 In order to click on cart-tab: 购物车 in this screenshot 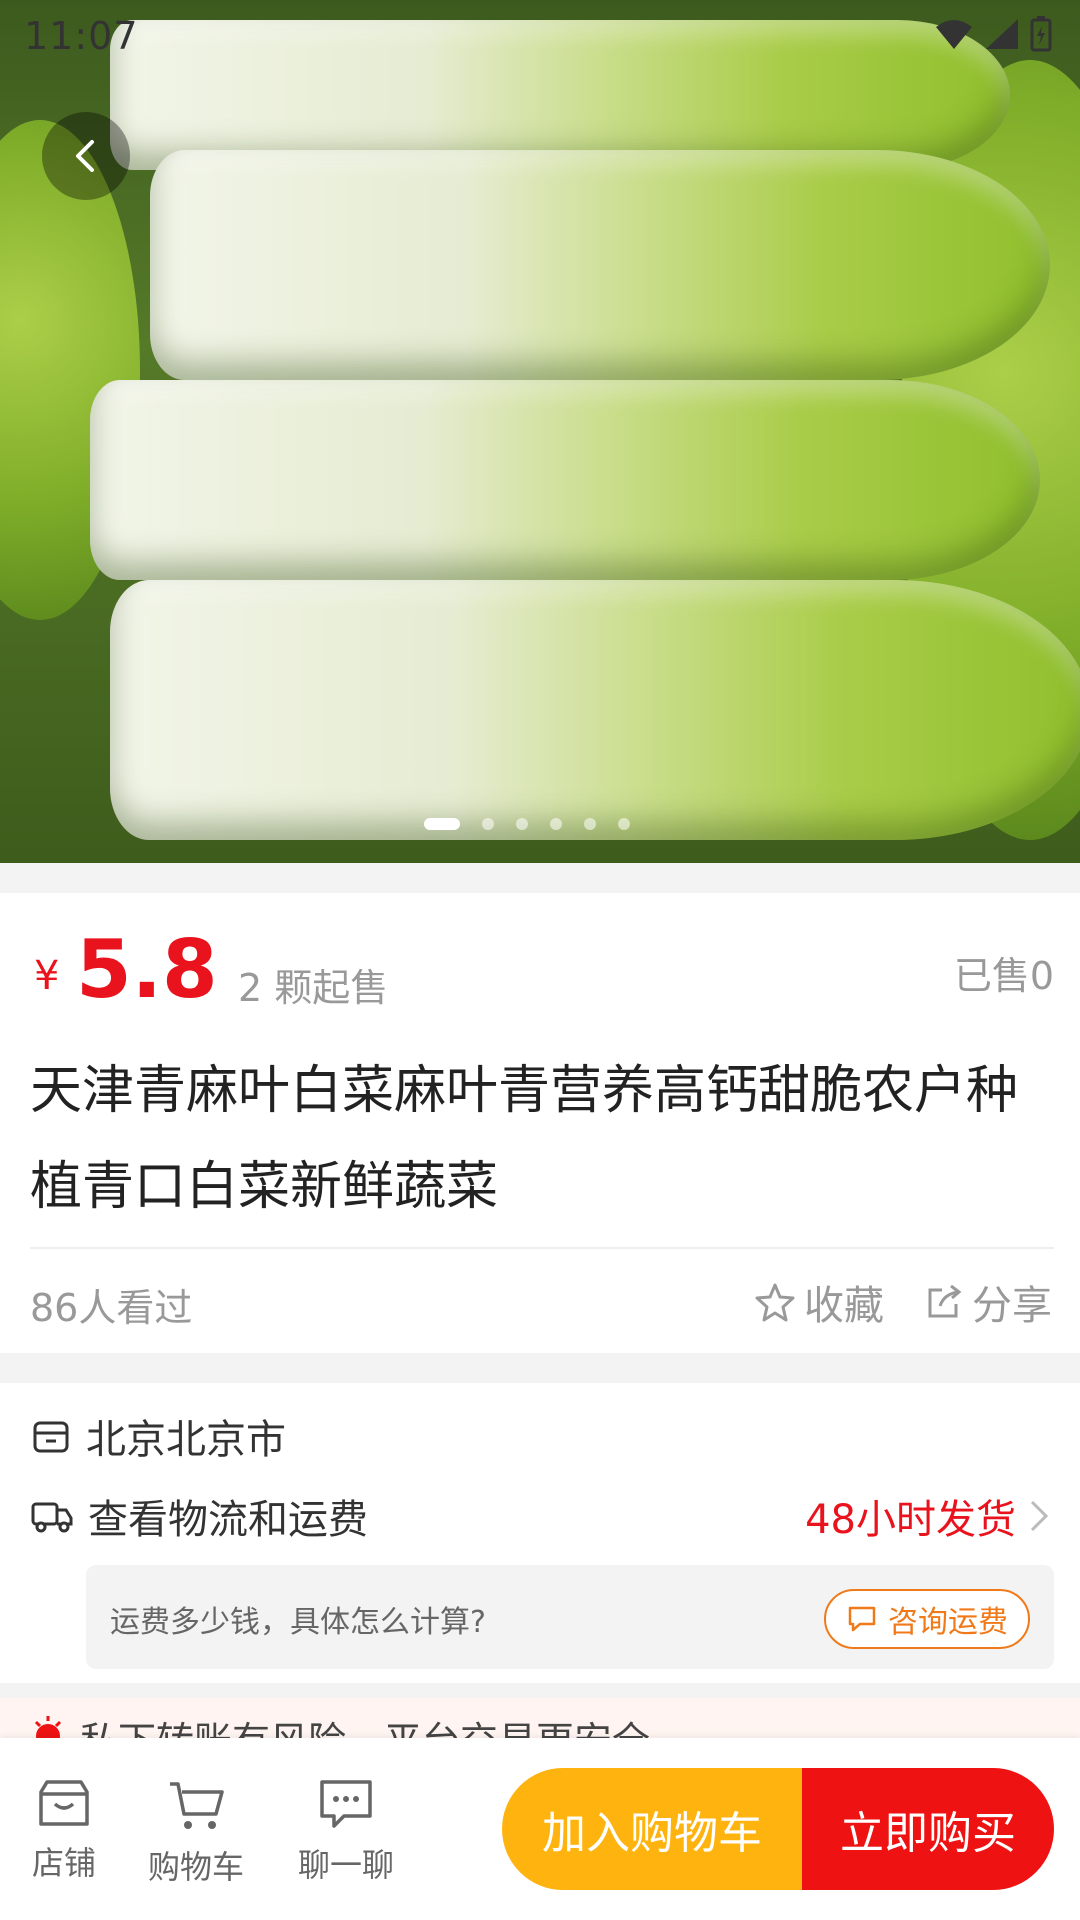, I will do `click(196, 1833)`.